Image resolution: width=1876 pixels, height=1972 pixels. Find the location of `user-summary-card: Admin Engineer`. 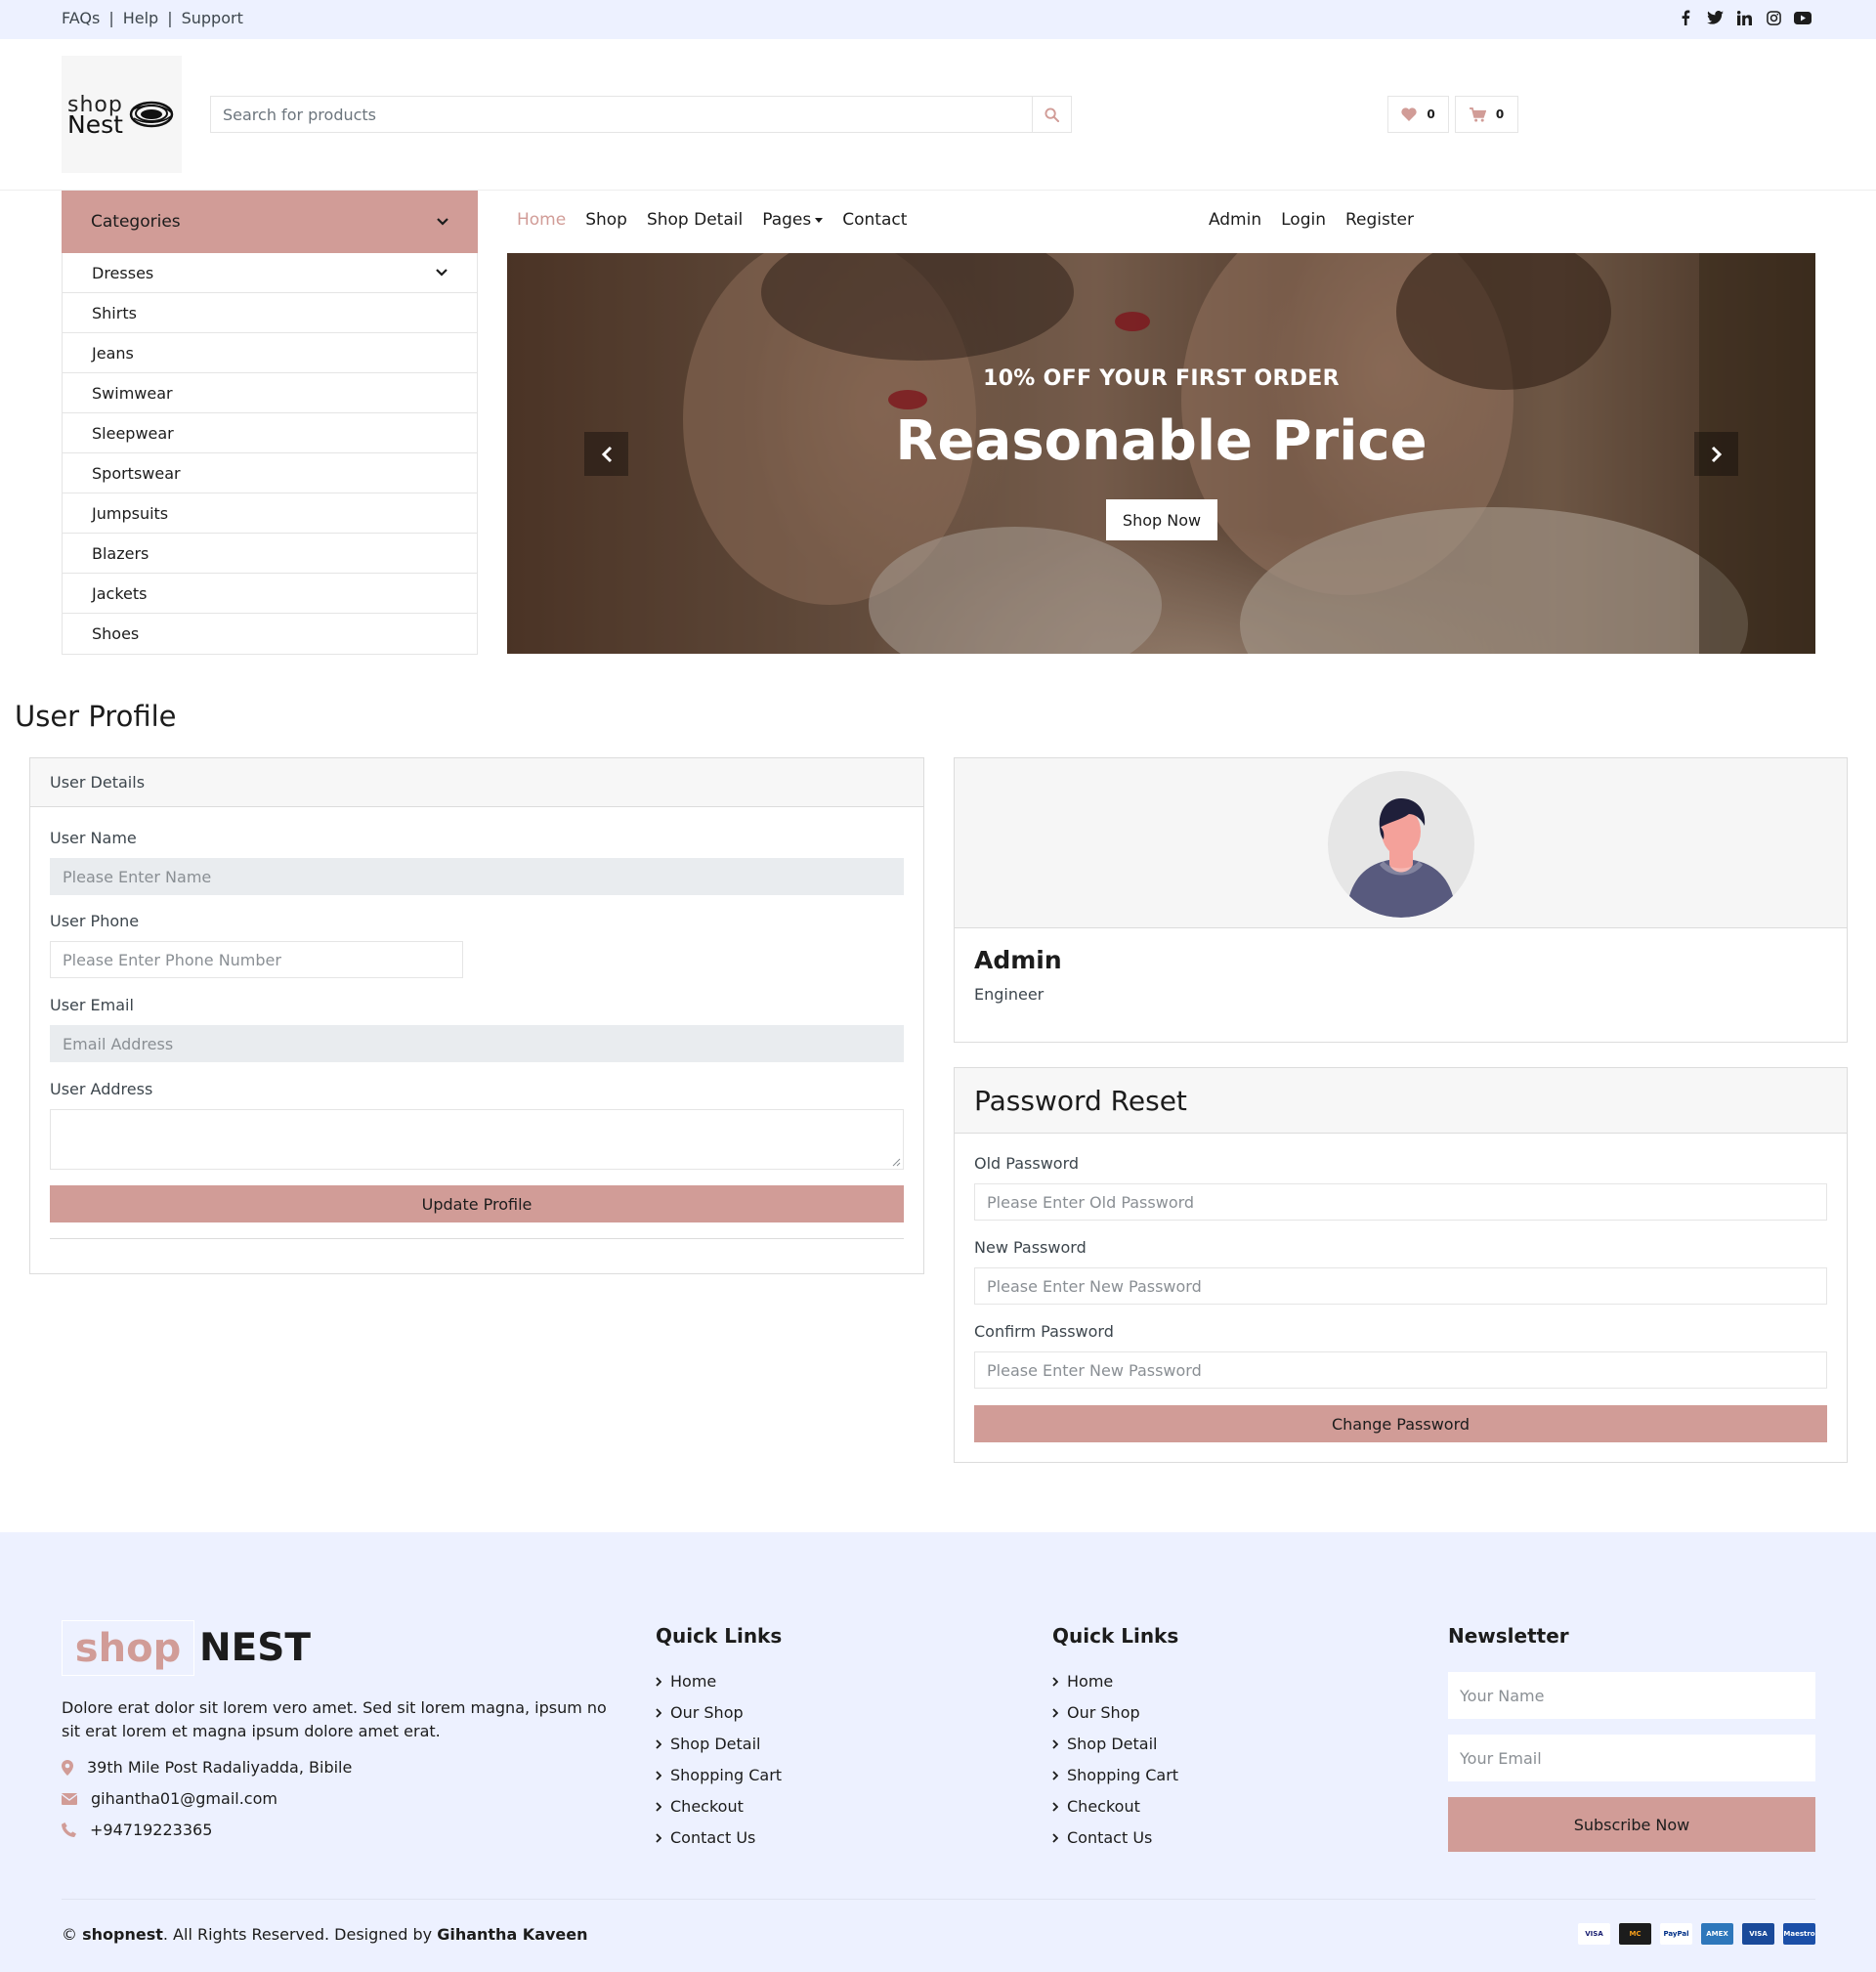

user-summary-card: Admin Engineer is located at coordinates (1401, 900).